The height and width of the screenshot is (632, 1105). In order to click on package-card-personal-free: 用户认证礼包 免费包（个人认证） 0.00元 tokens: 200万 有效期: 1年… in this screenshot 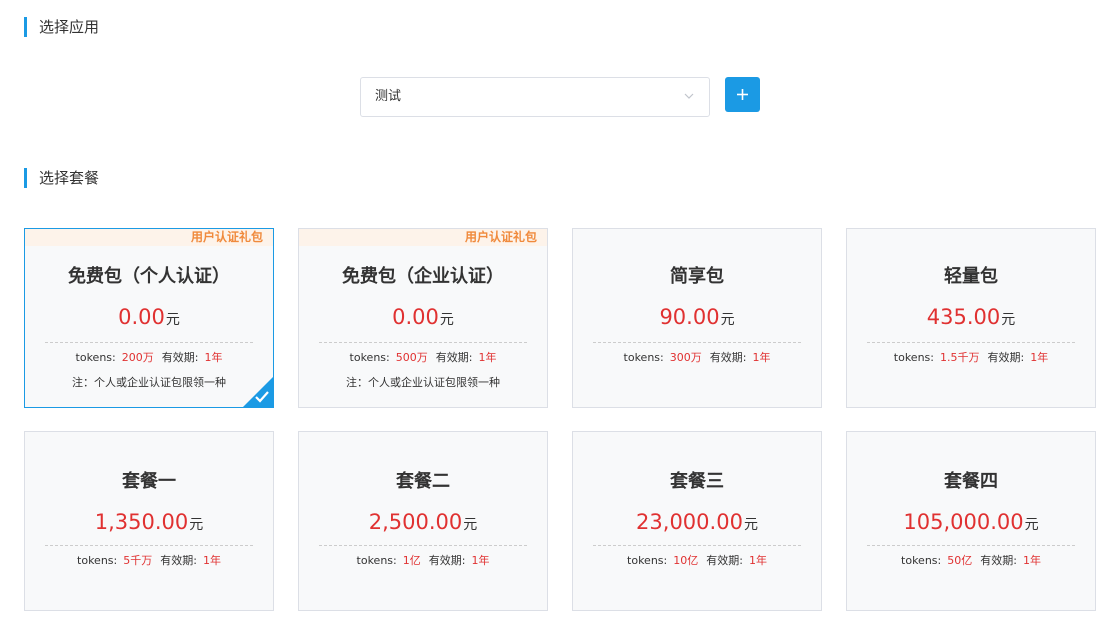, I will do `click(149, 318)`.